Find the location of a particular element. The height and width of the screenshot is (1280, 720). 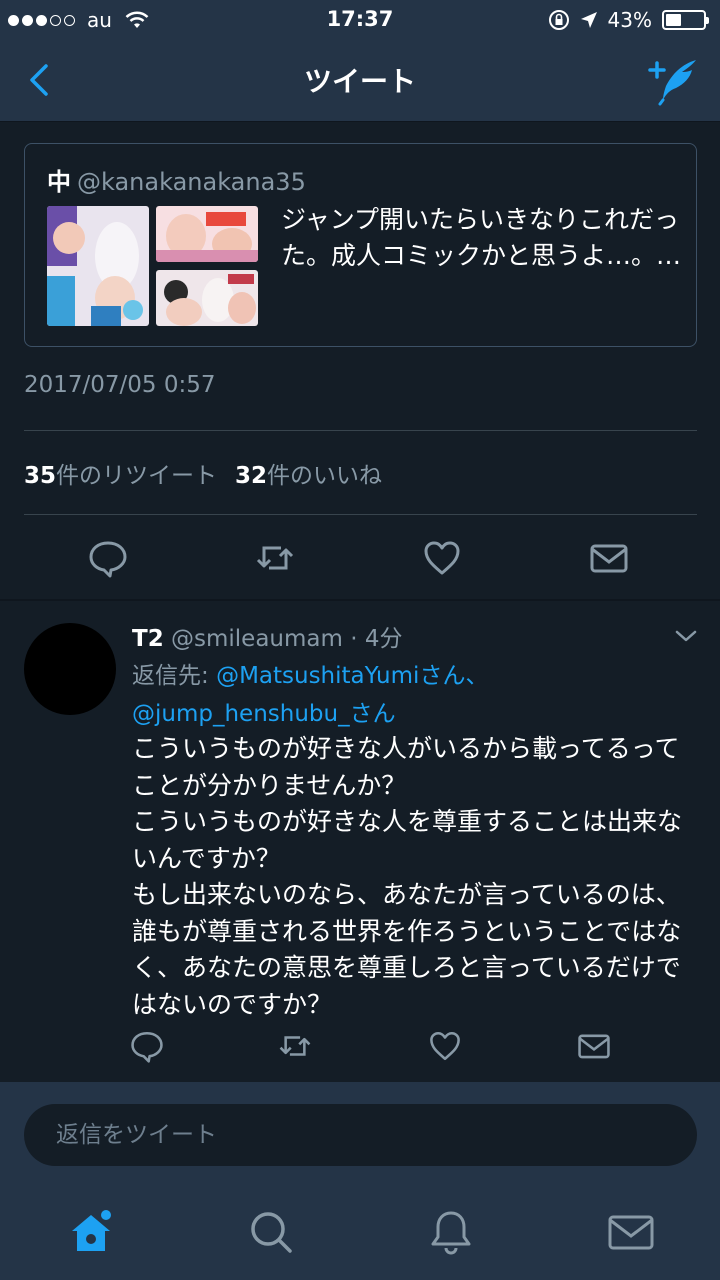

tweet-action-bar is located at coordinates (360, 557).